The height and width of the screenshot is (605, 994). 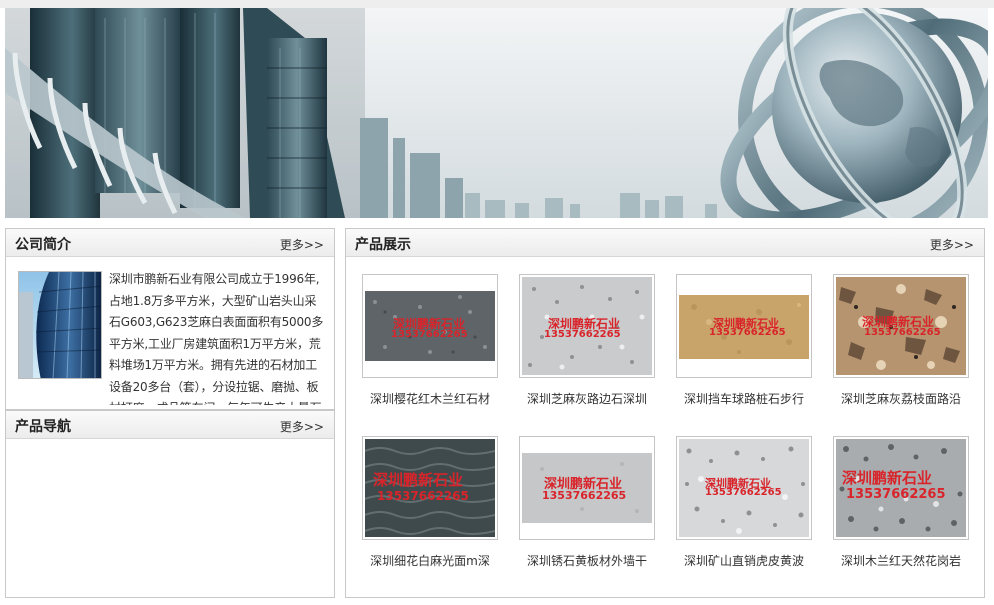 I want to click on product-name: 深圳木兰红天然花岗岩, so click(x=901, y=560).